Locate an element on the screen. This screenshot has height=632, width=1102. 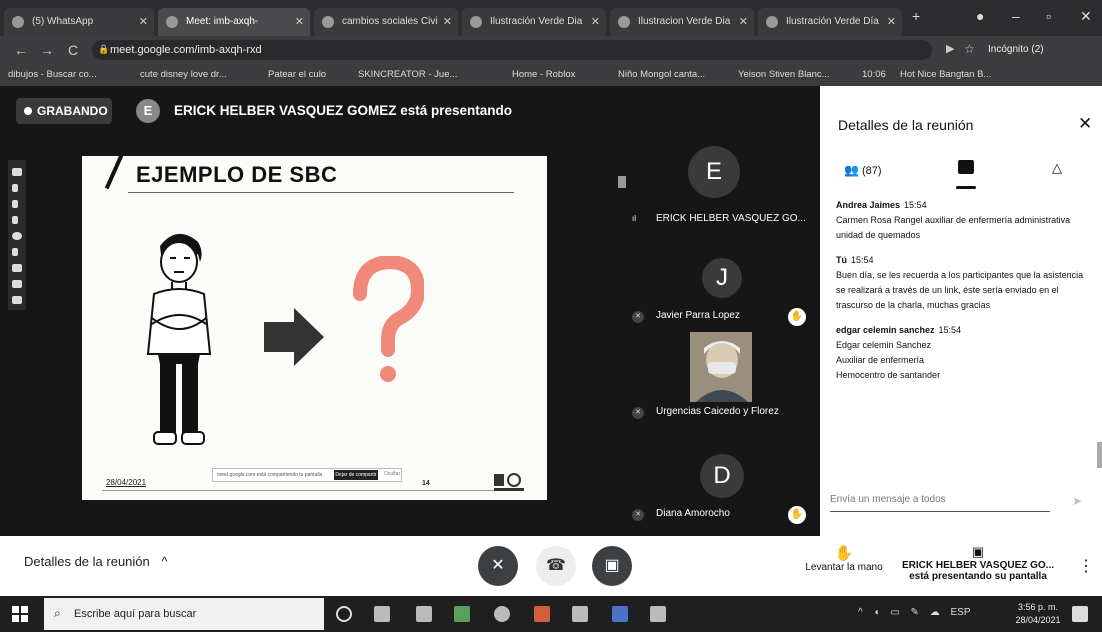
taskbar-search-field: ⌕ Escribe aquí para buscar is located at coordinates (184, 614).